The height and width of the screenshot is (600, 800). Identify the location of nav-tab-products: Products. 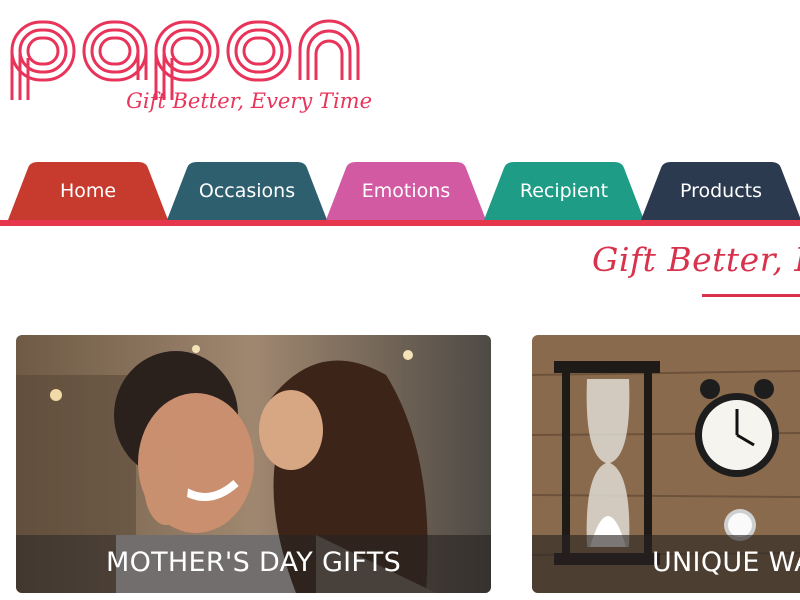
(720, 191).